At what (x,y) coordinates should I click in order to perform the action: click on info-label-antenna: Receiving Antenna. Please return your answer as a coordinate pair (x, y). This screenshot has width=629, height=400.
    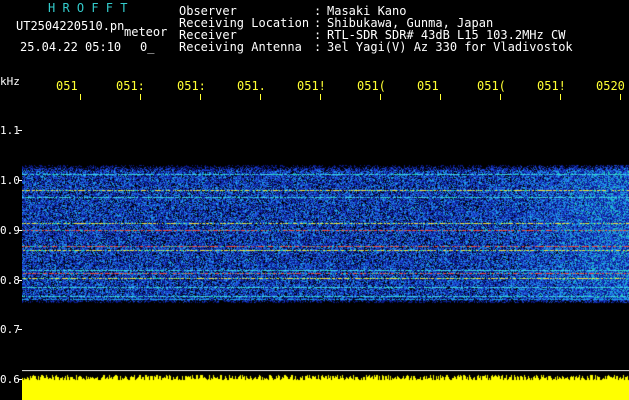
    Looking at the image, I should click on (240, 47).